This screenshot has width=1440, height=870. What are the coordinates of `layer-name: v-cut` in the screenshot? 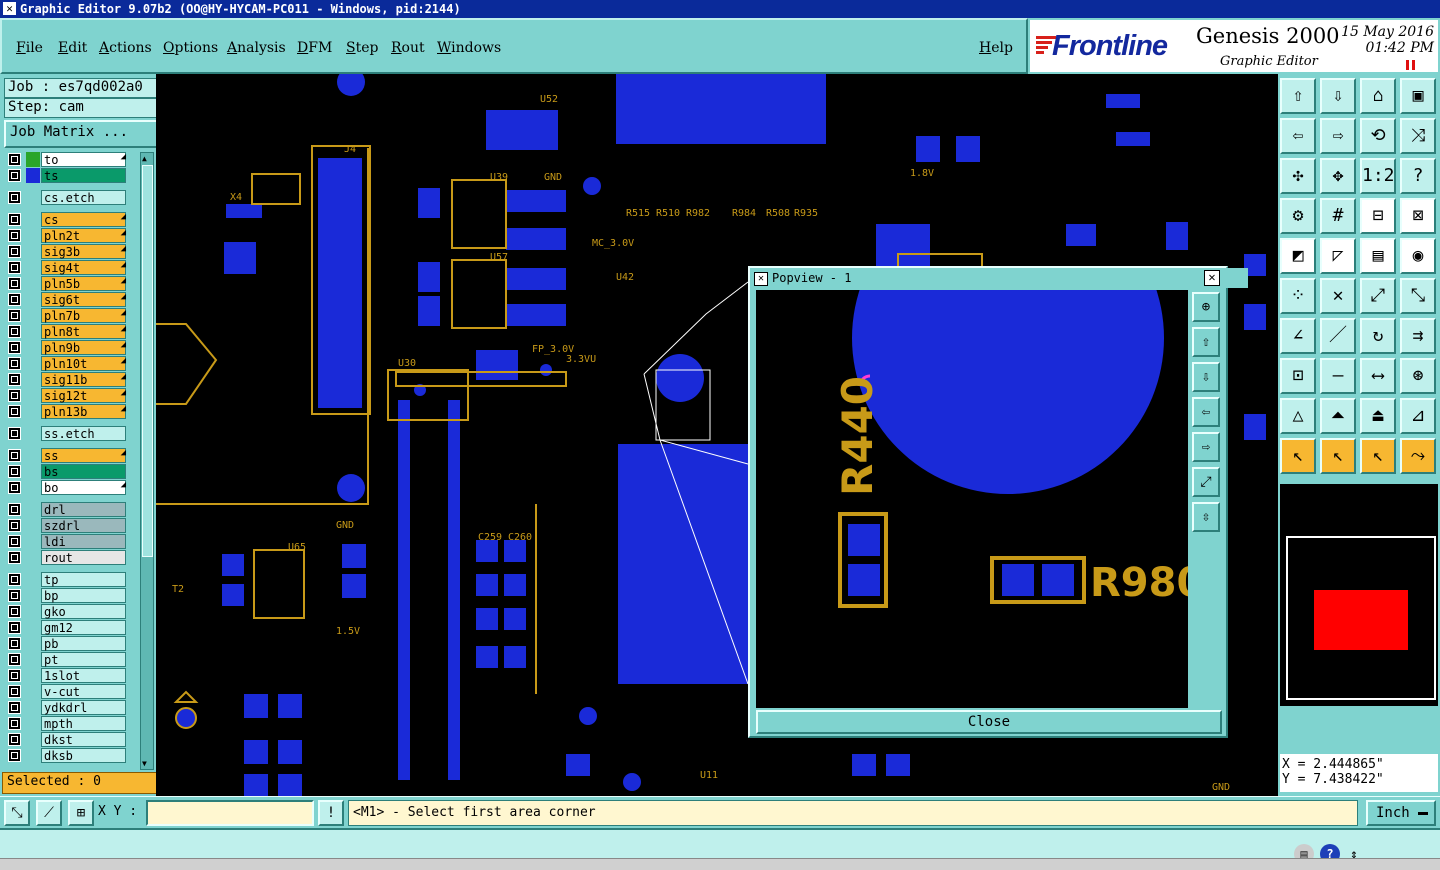 It's located at (83, 691).